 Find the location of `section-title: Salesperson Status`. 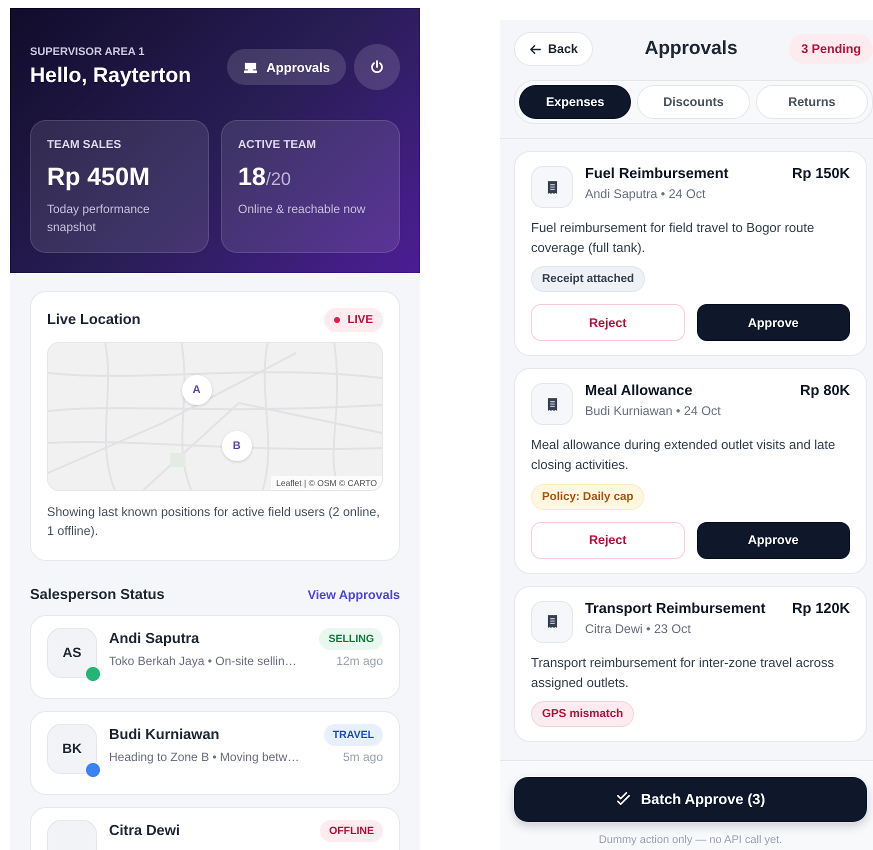

section-title: Salesperson Status is located at coordinates (97, 594).